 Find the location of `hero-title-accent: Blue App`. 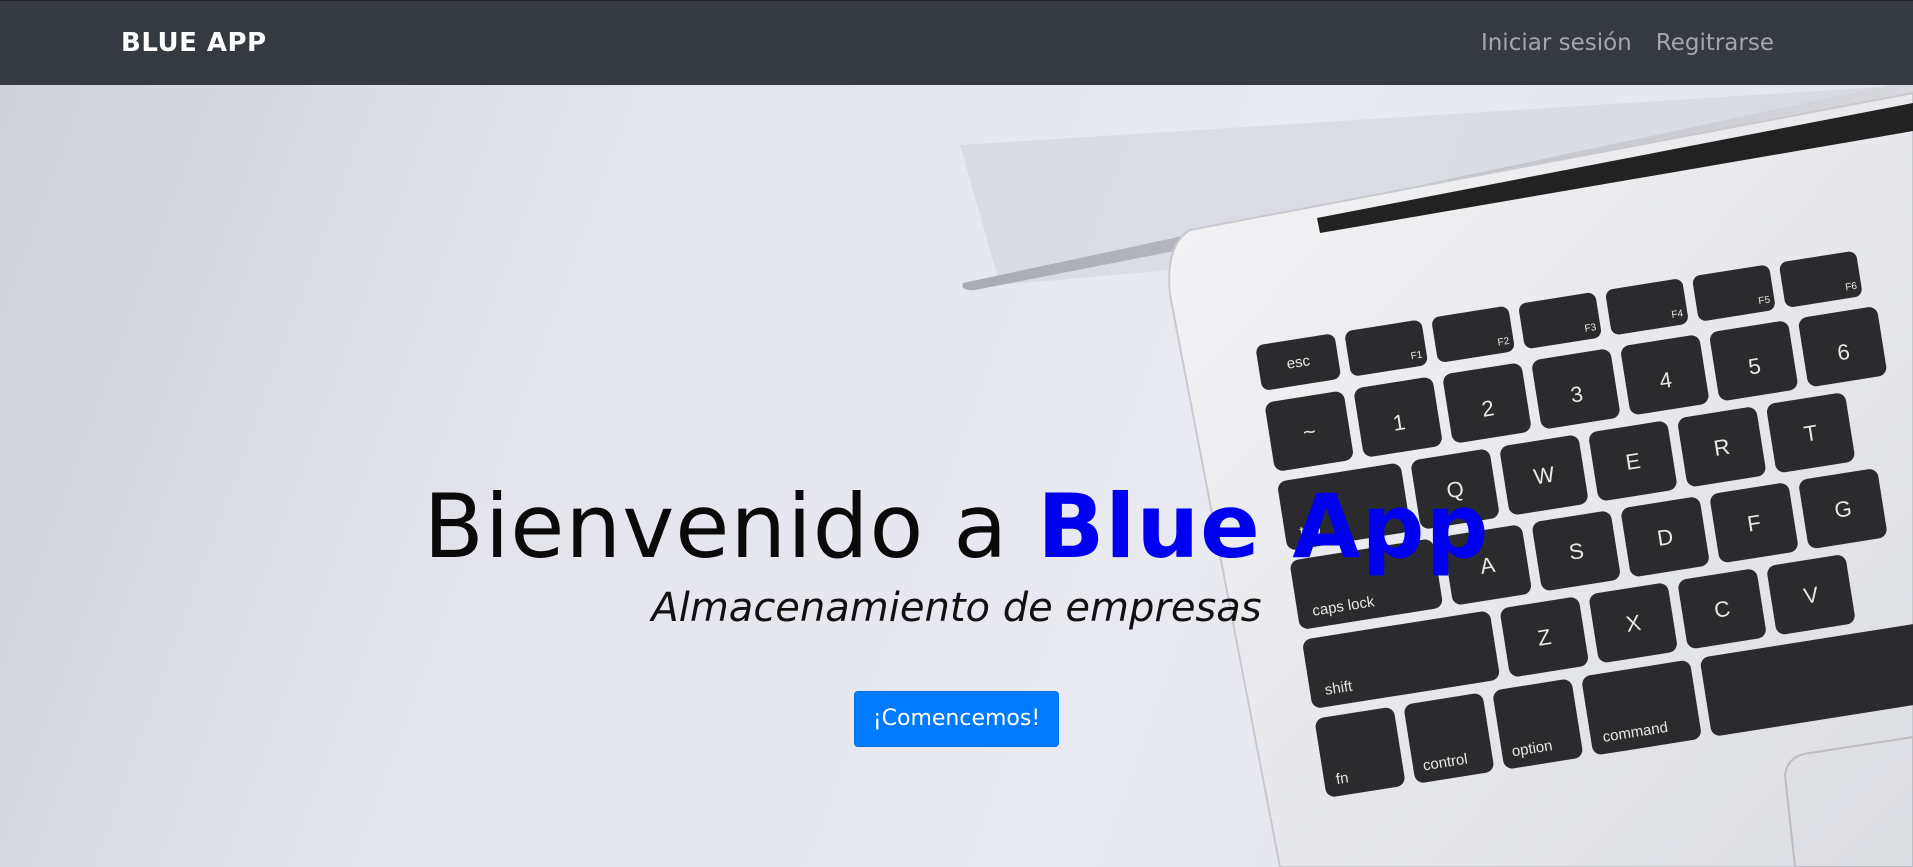

hero-title-accent: Blue App is located at coordinates (1263, 526).